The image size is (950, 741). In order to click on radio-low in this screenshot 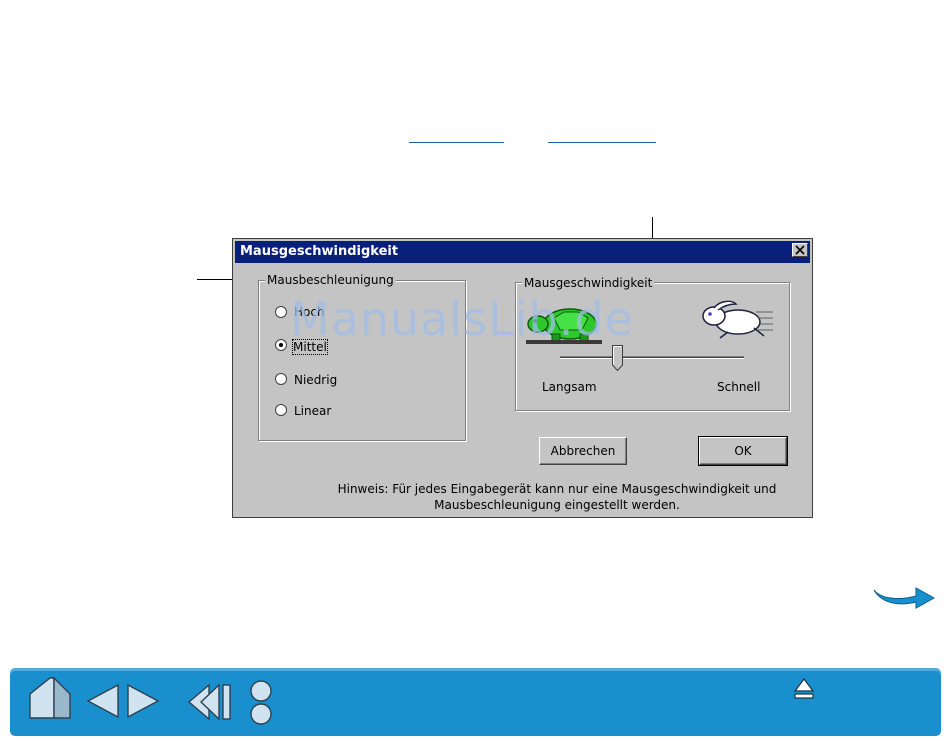, I will do `click(281, 379)`.